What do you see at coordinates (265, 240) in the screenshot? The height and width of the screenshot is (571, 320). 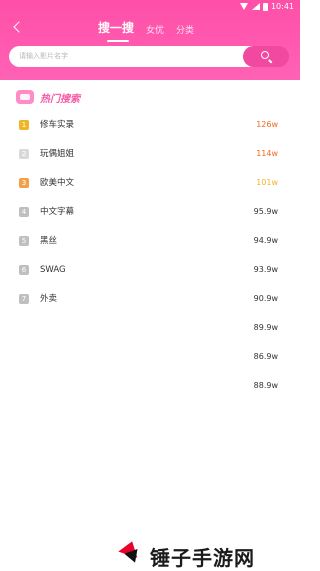 I see `item-count: 94.9w` at bounding box center [265, 240].